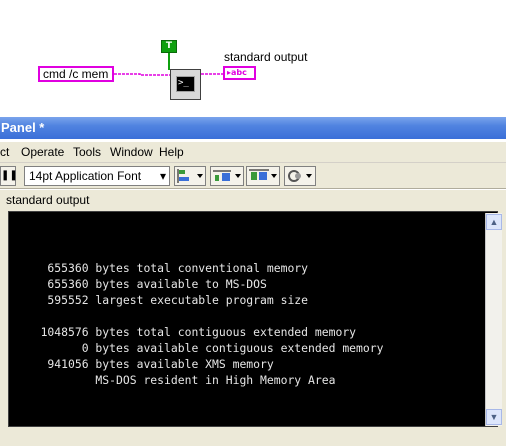  What do you see at coordinates (131, 152) in the screenshot?
I see `menu-item-window: Window` at bounding box center [131, 152].